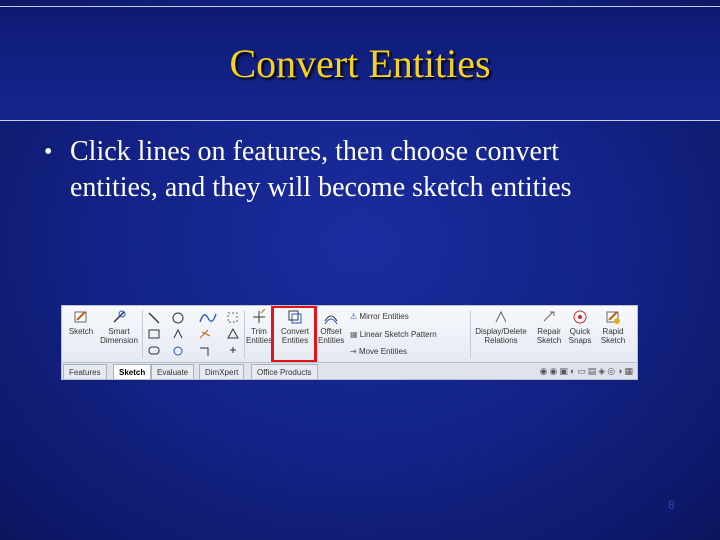  I want to click on display-label: Display/Delete Relations, so click(501, 336).